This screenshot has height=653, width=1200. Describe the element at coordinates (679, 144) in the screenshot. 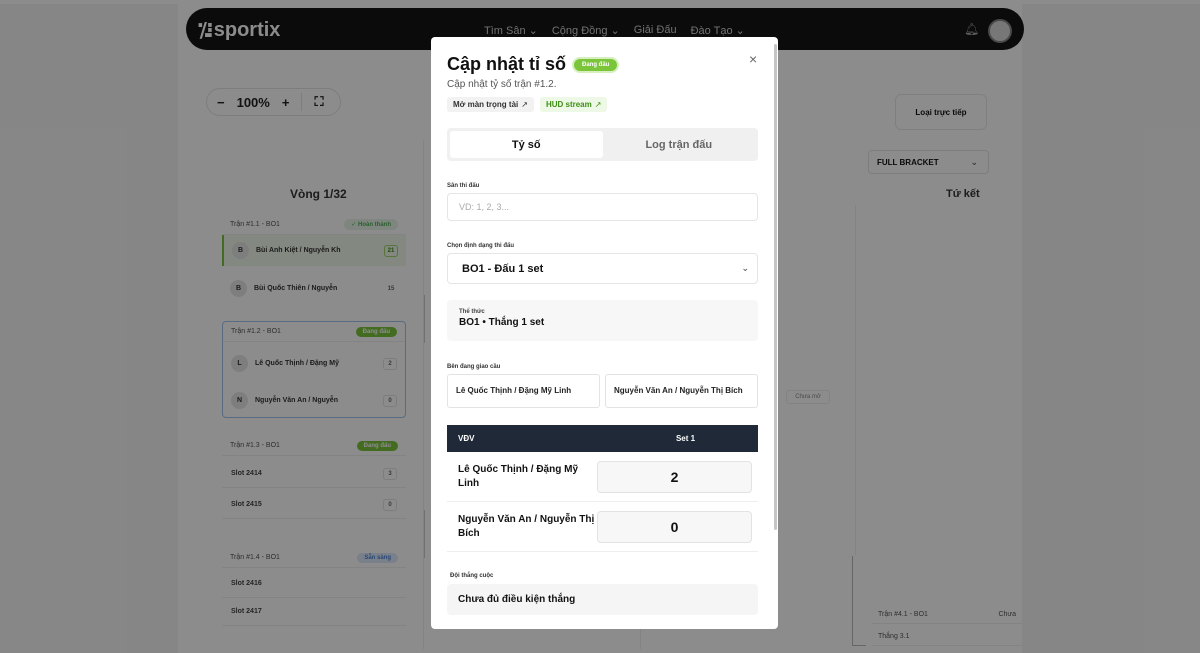

I see `tab-match-log: Log trận đấu` at that location.